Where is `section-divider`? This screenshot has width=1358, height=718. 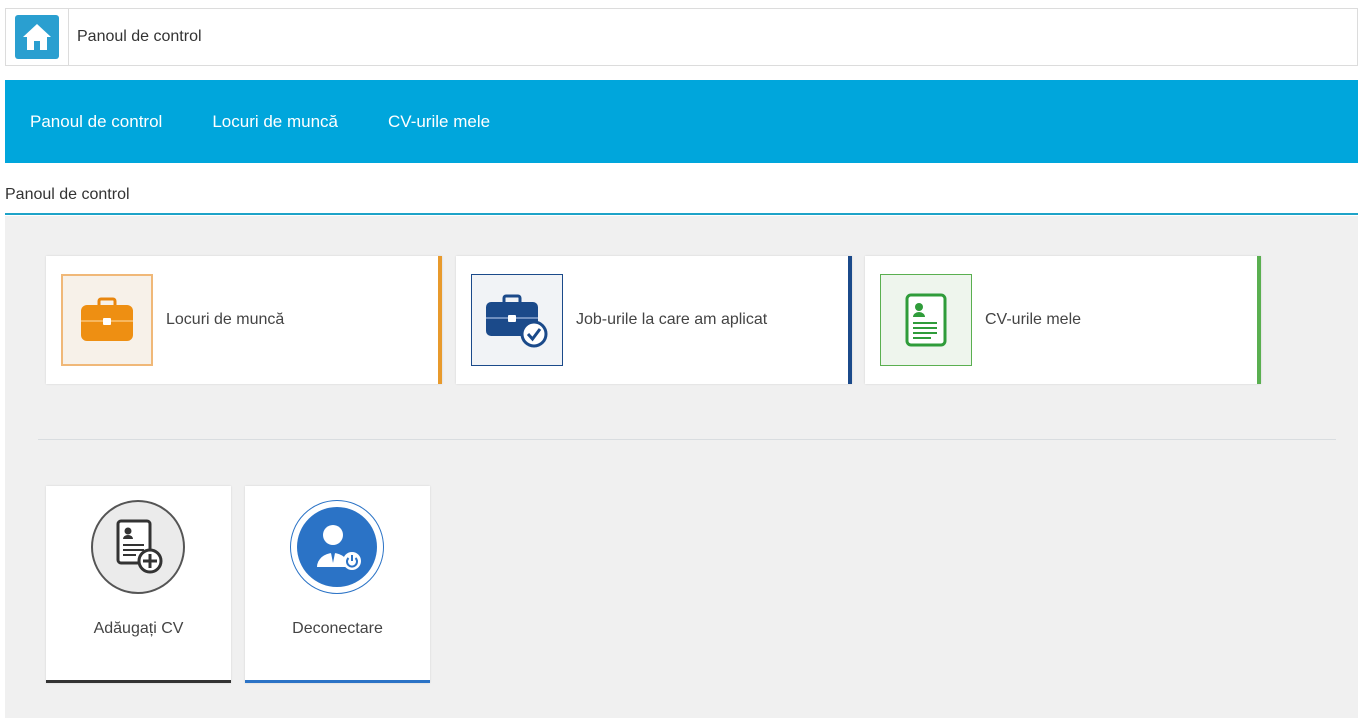 section-divider is located at coordinates (687, 439).